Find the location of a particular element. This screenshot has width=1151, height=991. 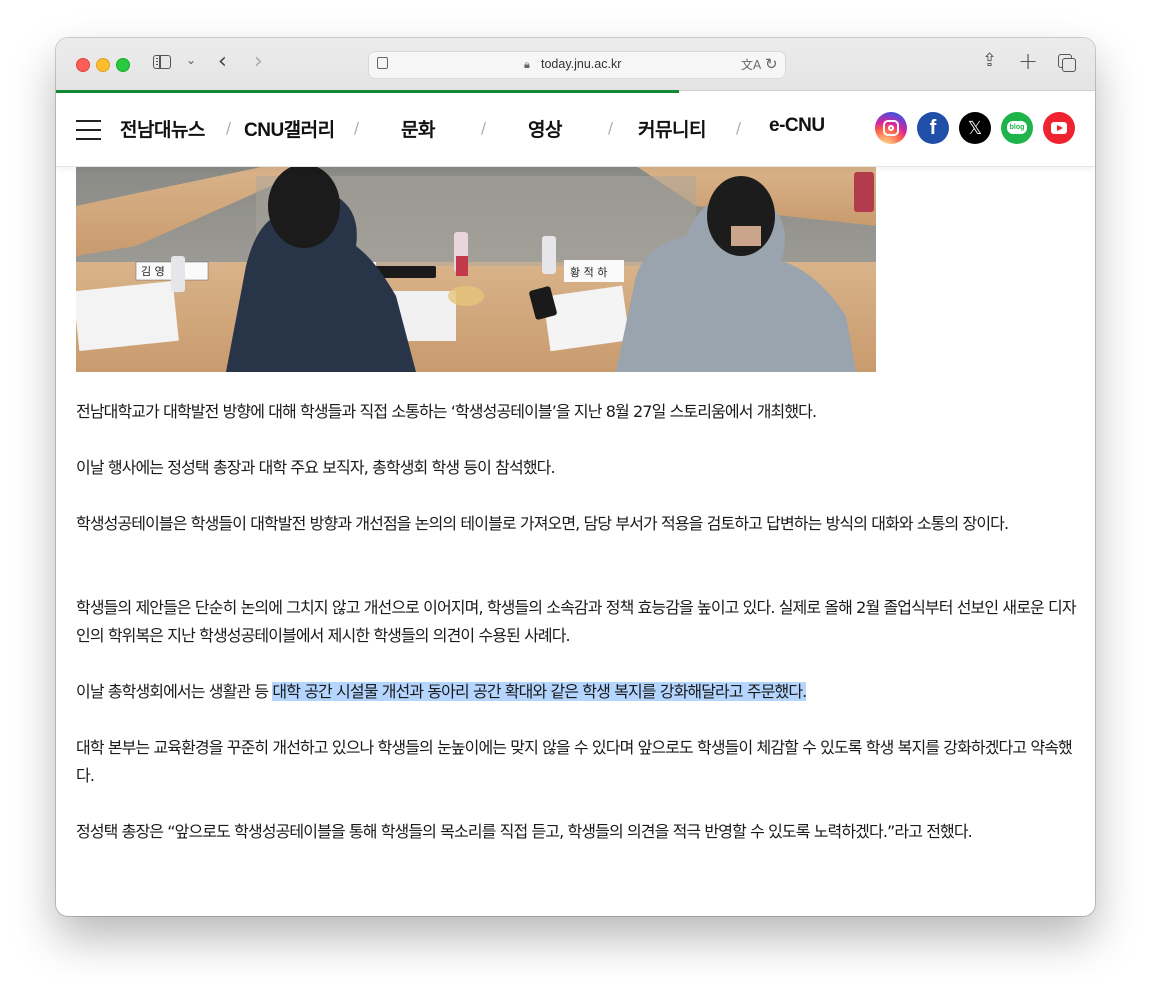

tab-overview-icon is located at coordinates (1067, 63).